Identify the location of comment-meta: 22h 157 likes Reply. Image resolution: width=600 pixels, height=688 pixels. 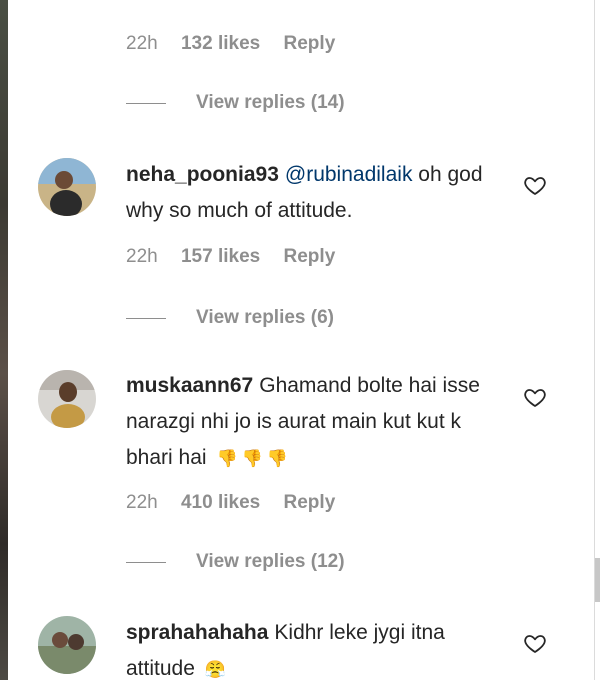
(239, 257).